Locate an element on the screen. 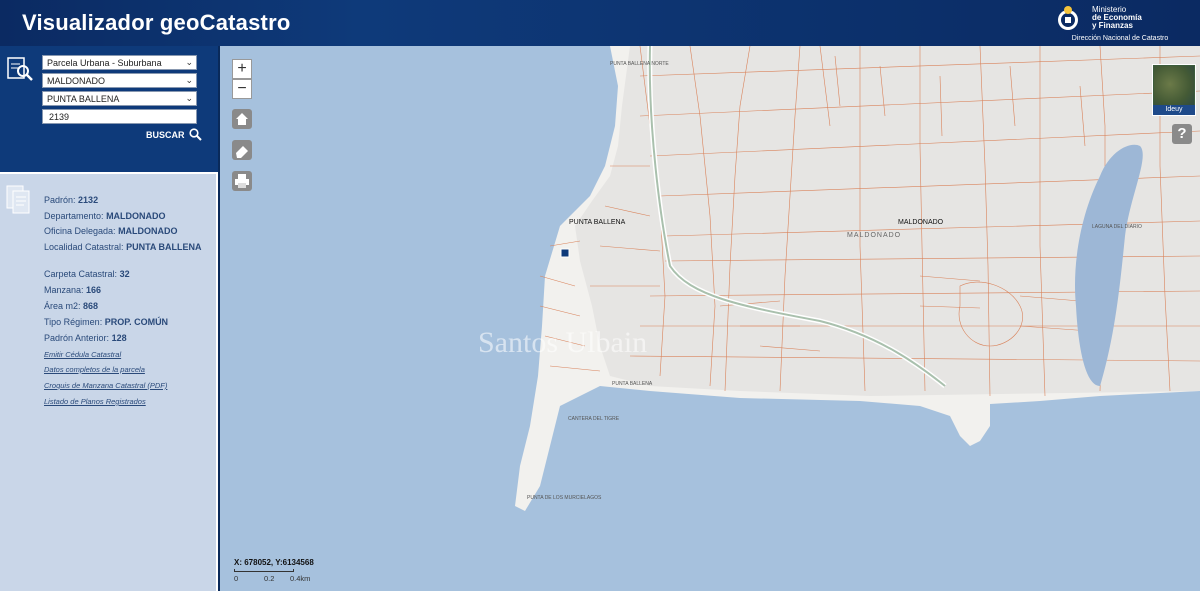  zoom-out-button: − is located at coordinates (242, 89).